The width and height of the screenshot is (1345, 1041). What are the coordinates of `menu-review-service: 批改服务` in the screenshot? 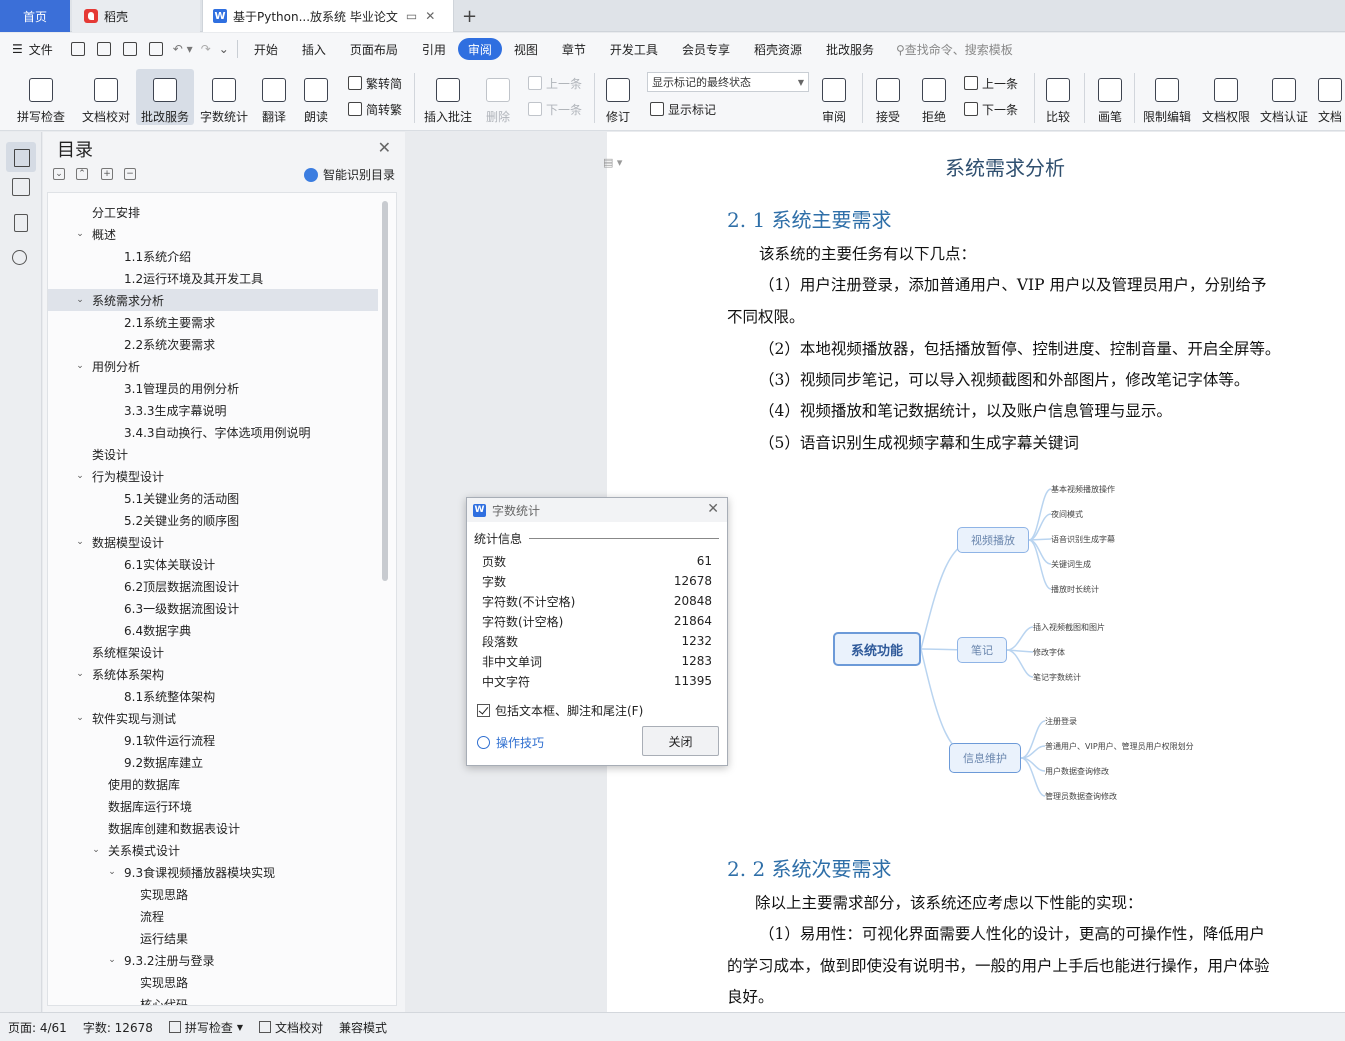 It's located at (850, 49).